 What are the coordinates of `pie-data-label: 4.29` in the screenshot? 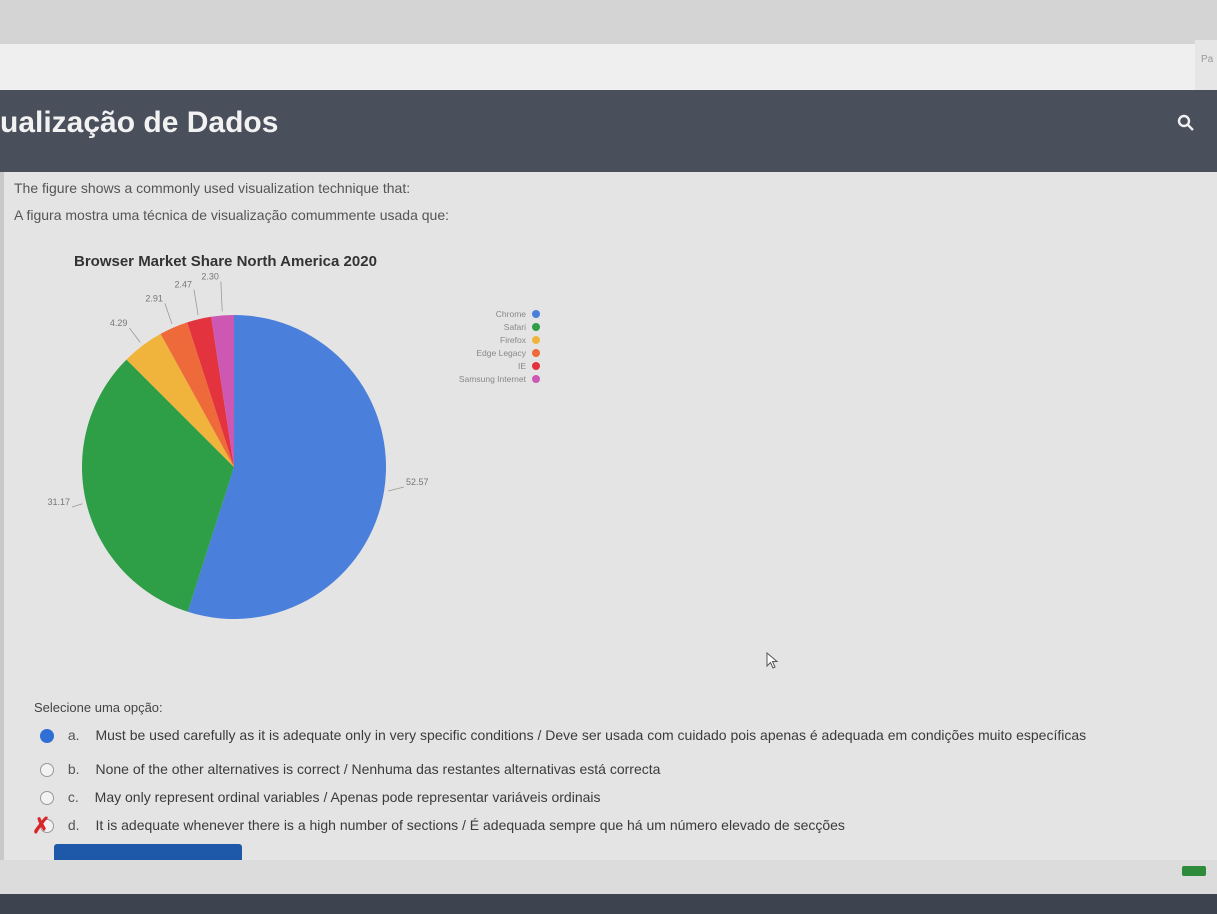 It's located at (119, 323).